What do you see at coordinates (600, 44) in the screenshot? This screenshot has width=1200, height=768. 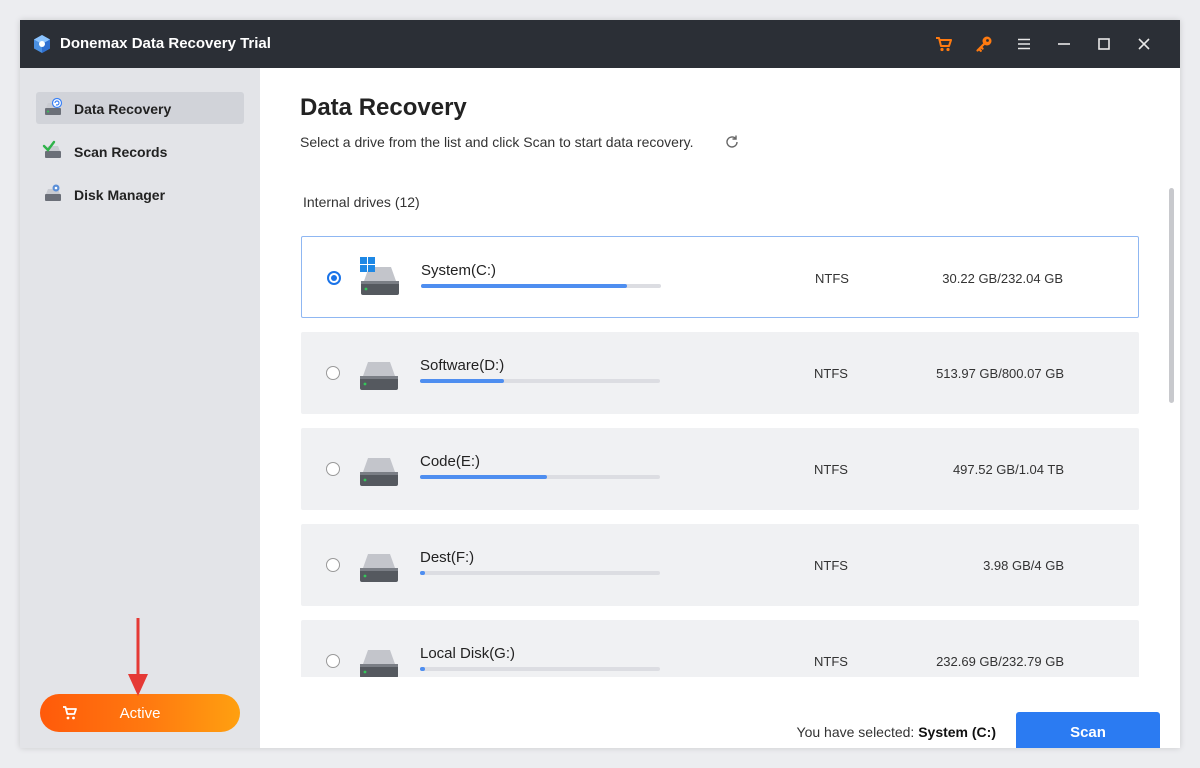 I see `title-bar: Donemax Data Recovery Trial` at bounding box center [600, 44].